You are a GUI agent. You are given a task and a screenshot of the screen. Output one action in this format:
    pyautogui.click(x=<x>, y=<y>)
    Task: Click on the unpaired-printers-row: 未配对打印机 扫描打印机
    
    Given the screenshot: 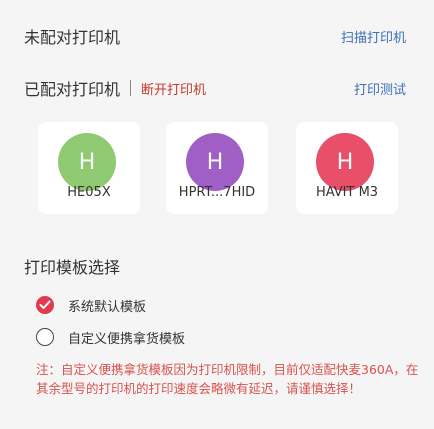 What is the action you would take?
    pyautogui.click(x=217, y=36)
    